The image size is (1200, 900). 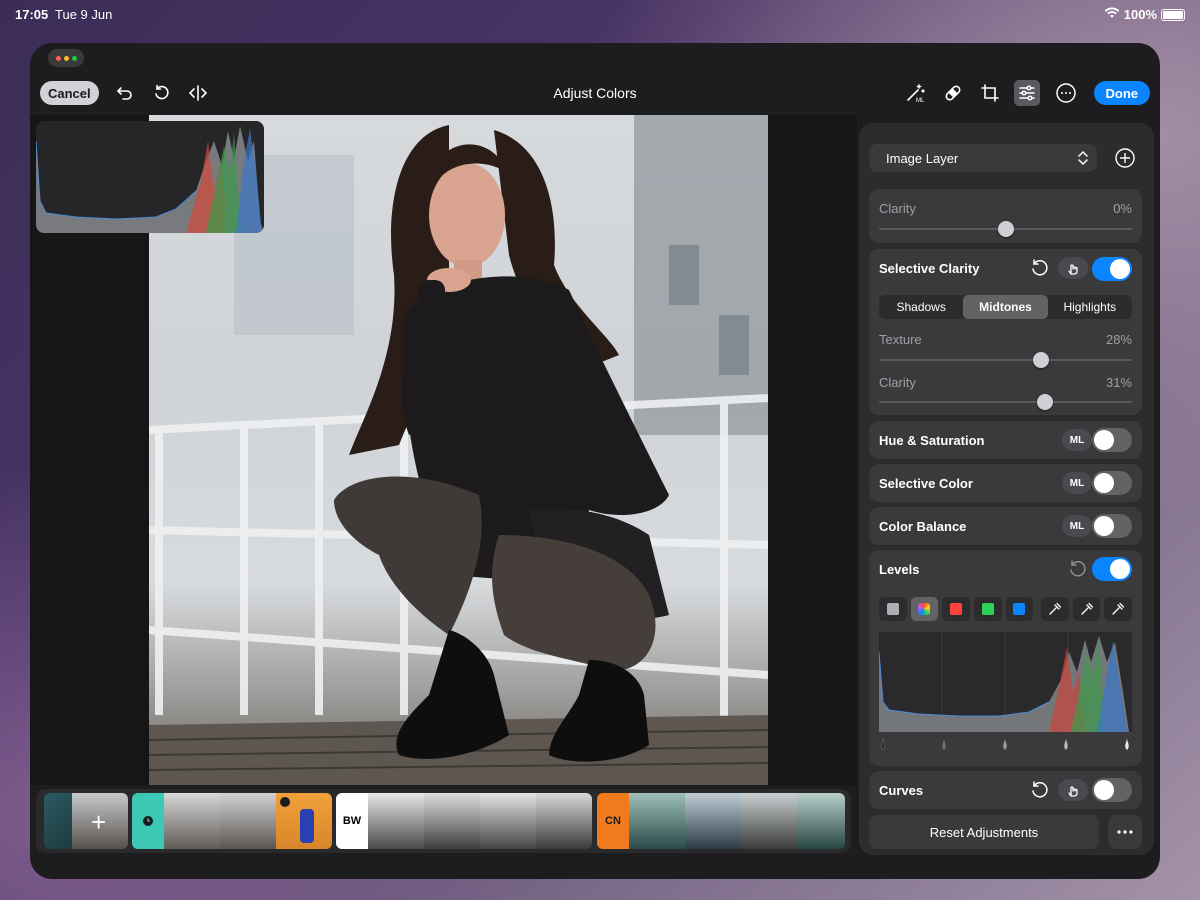 I want to click on clarity-slider-knob, so click(x=1005, y=229).